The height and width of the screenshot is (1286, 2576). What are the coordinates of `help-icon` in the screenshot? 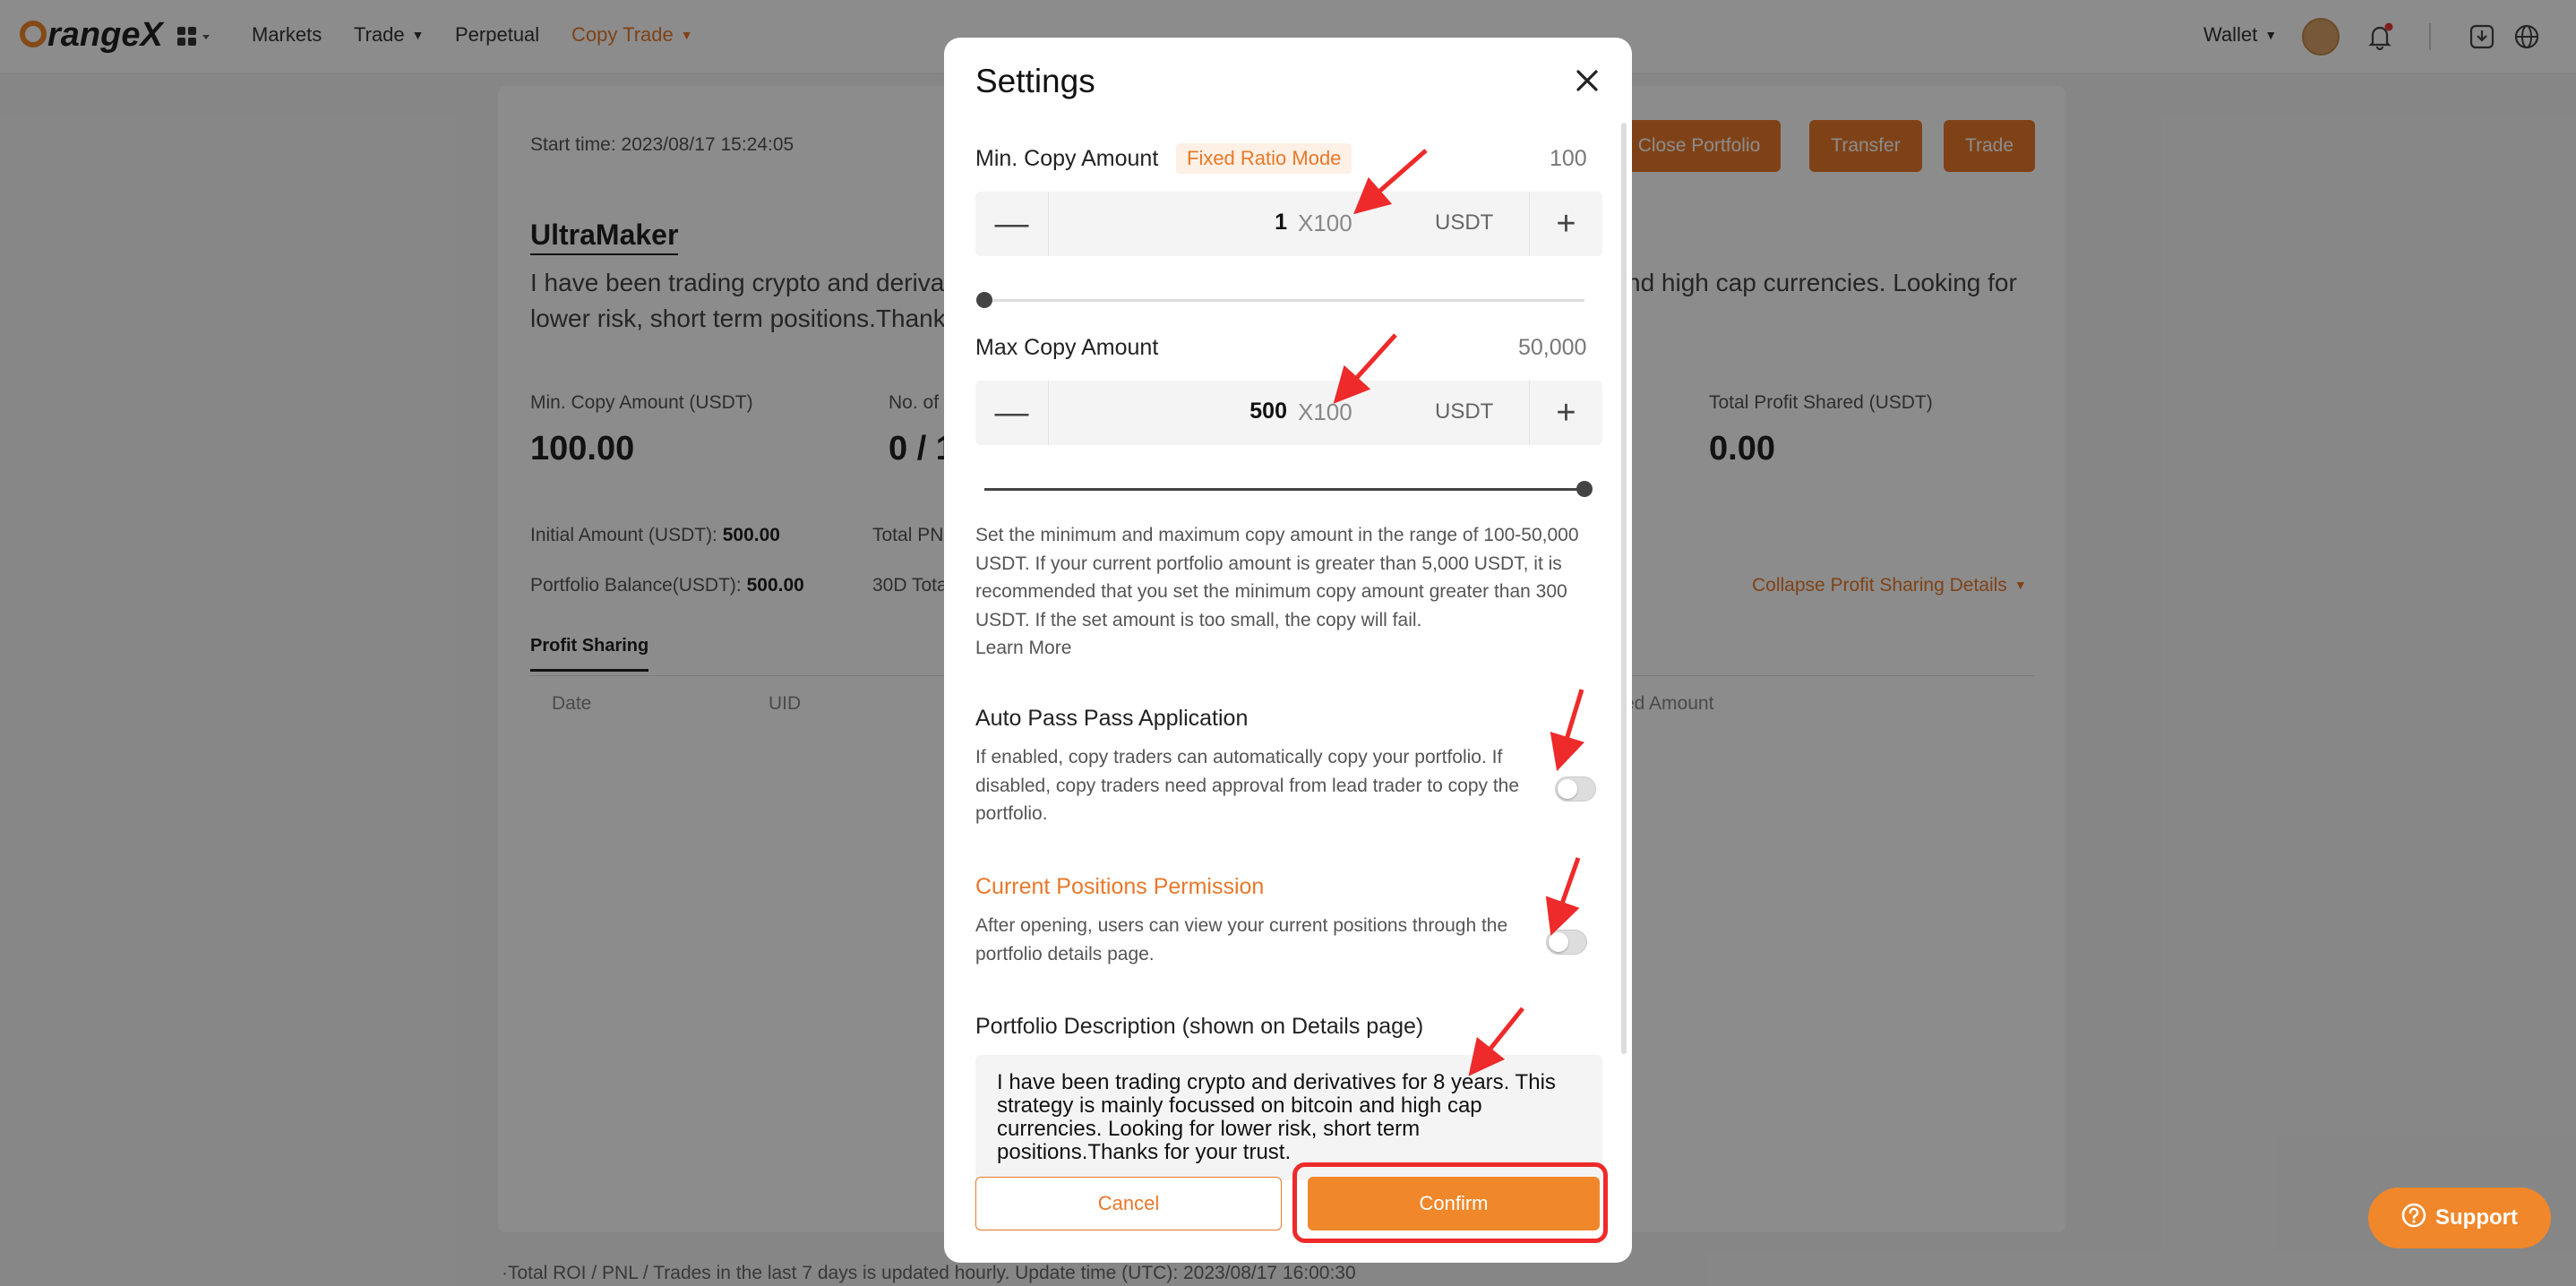 It's located at (2413, 1219).